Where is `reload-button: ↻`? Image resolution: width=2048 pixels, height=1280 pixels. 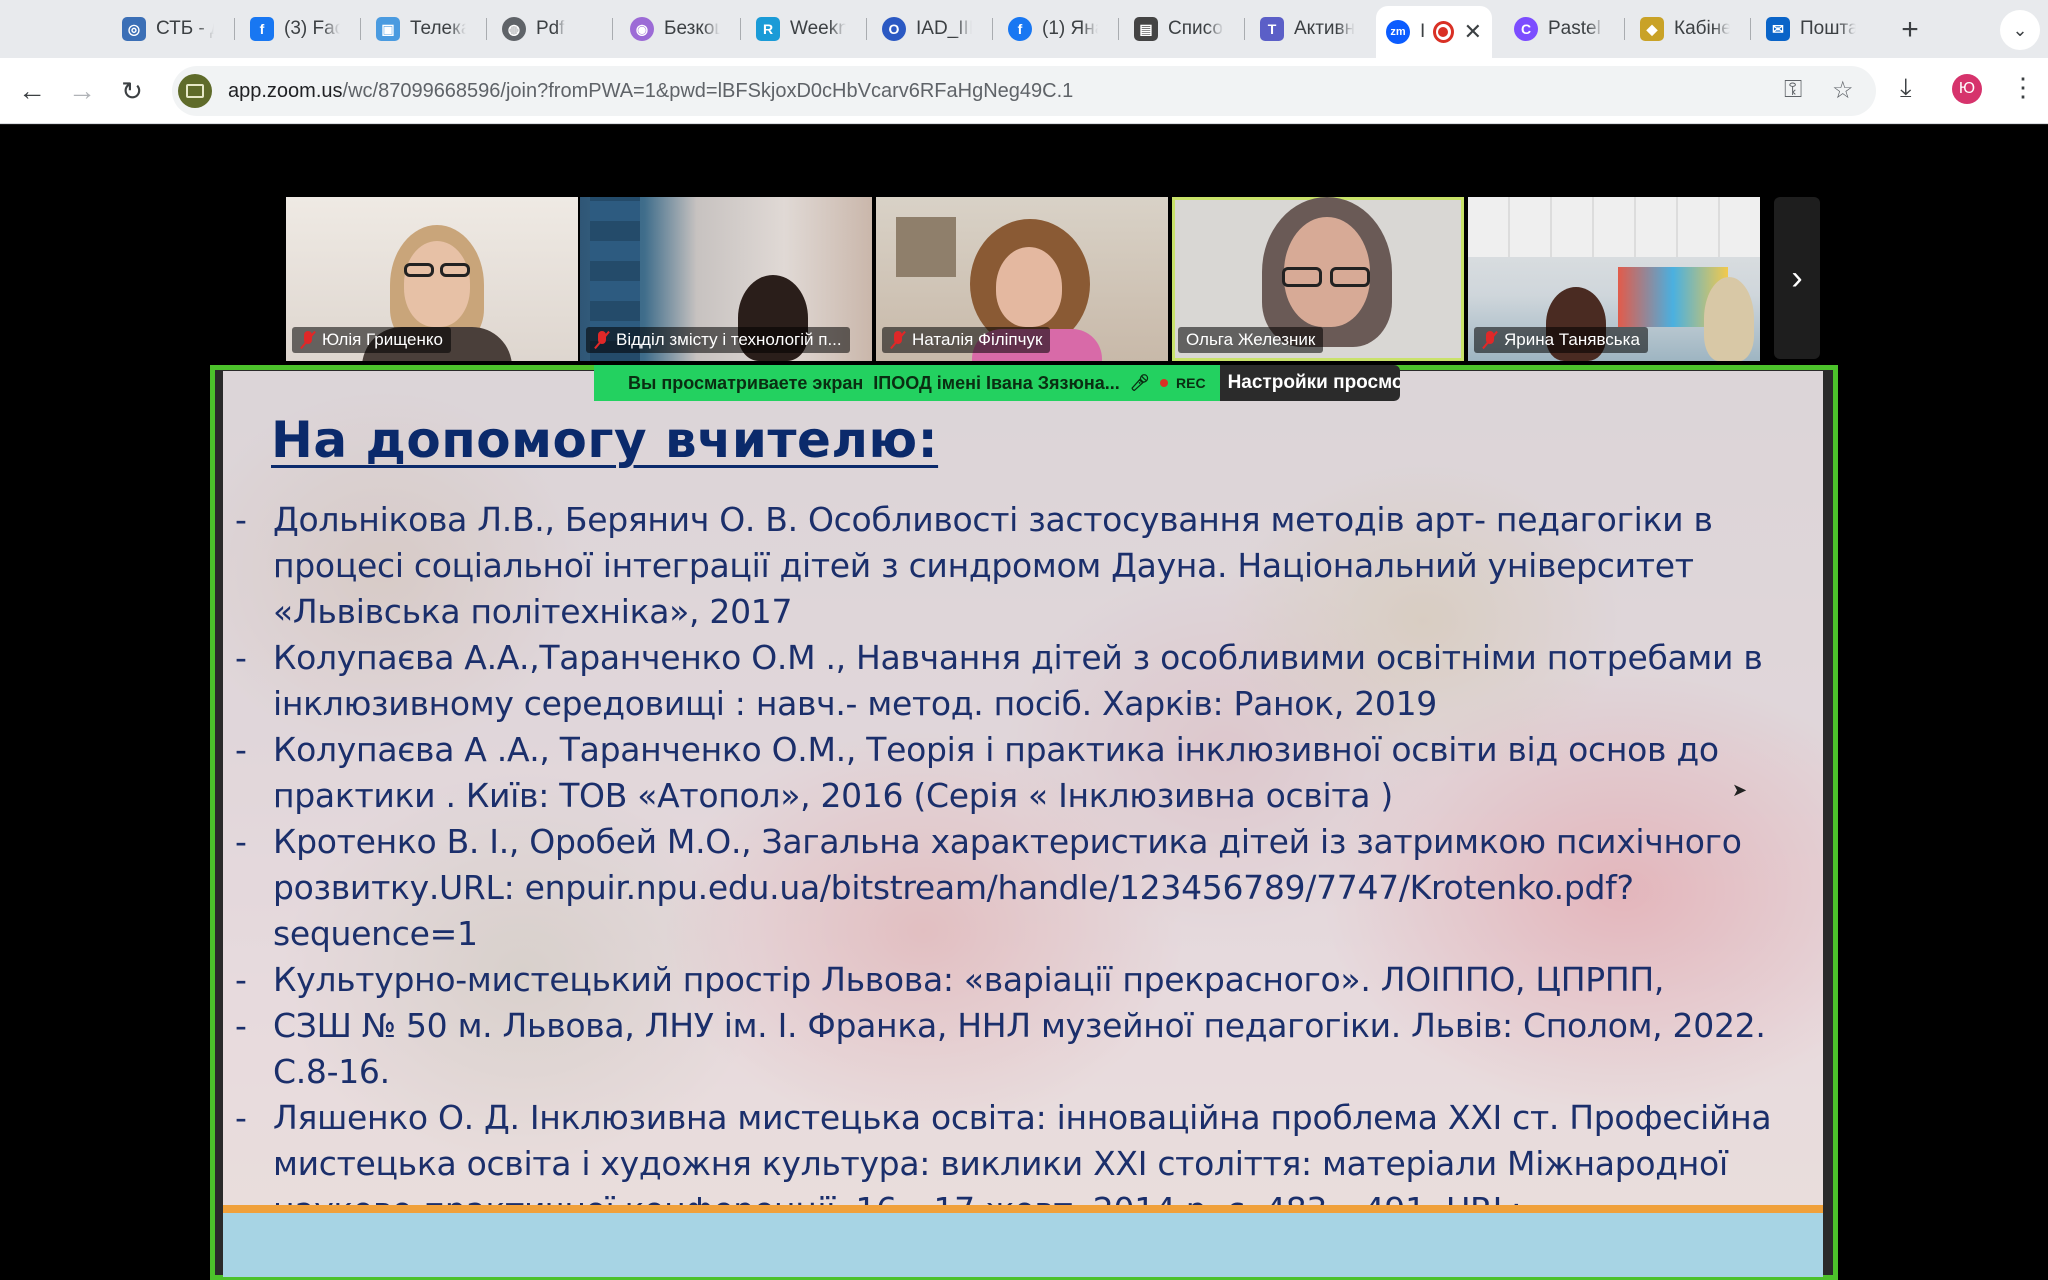 reload-button: ↻ is located at coordinates (132, 91).